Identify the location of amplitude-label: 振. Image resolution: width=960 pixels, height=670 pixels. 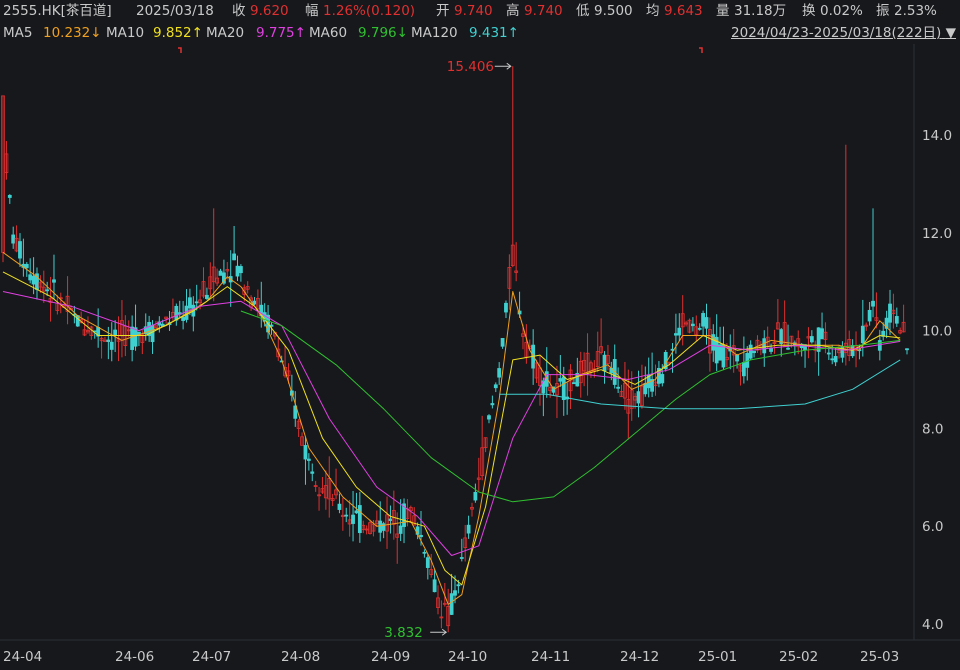
(883, 11).